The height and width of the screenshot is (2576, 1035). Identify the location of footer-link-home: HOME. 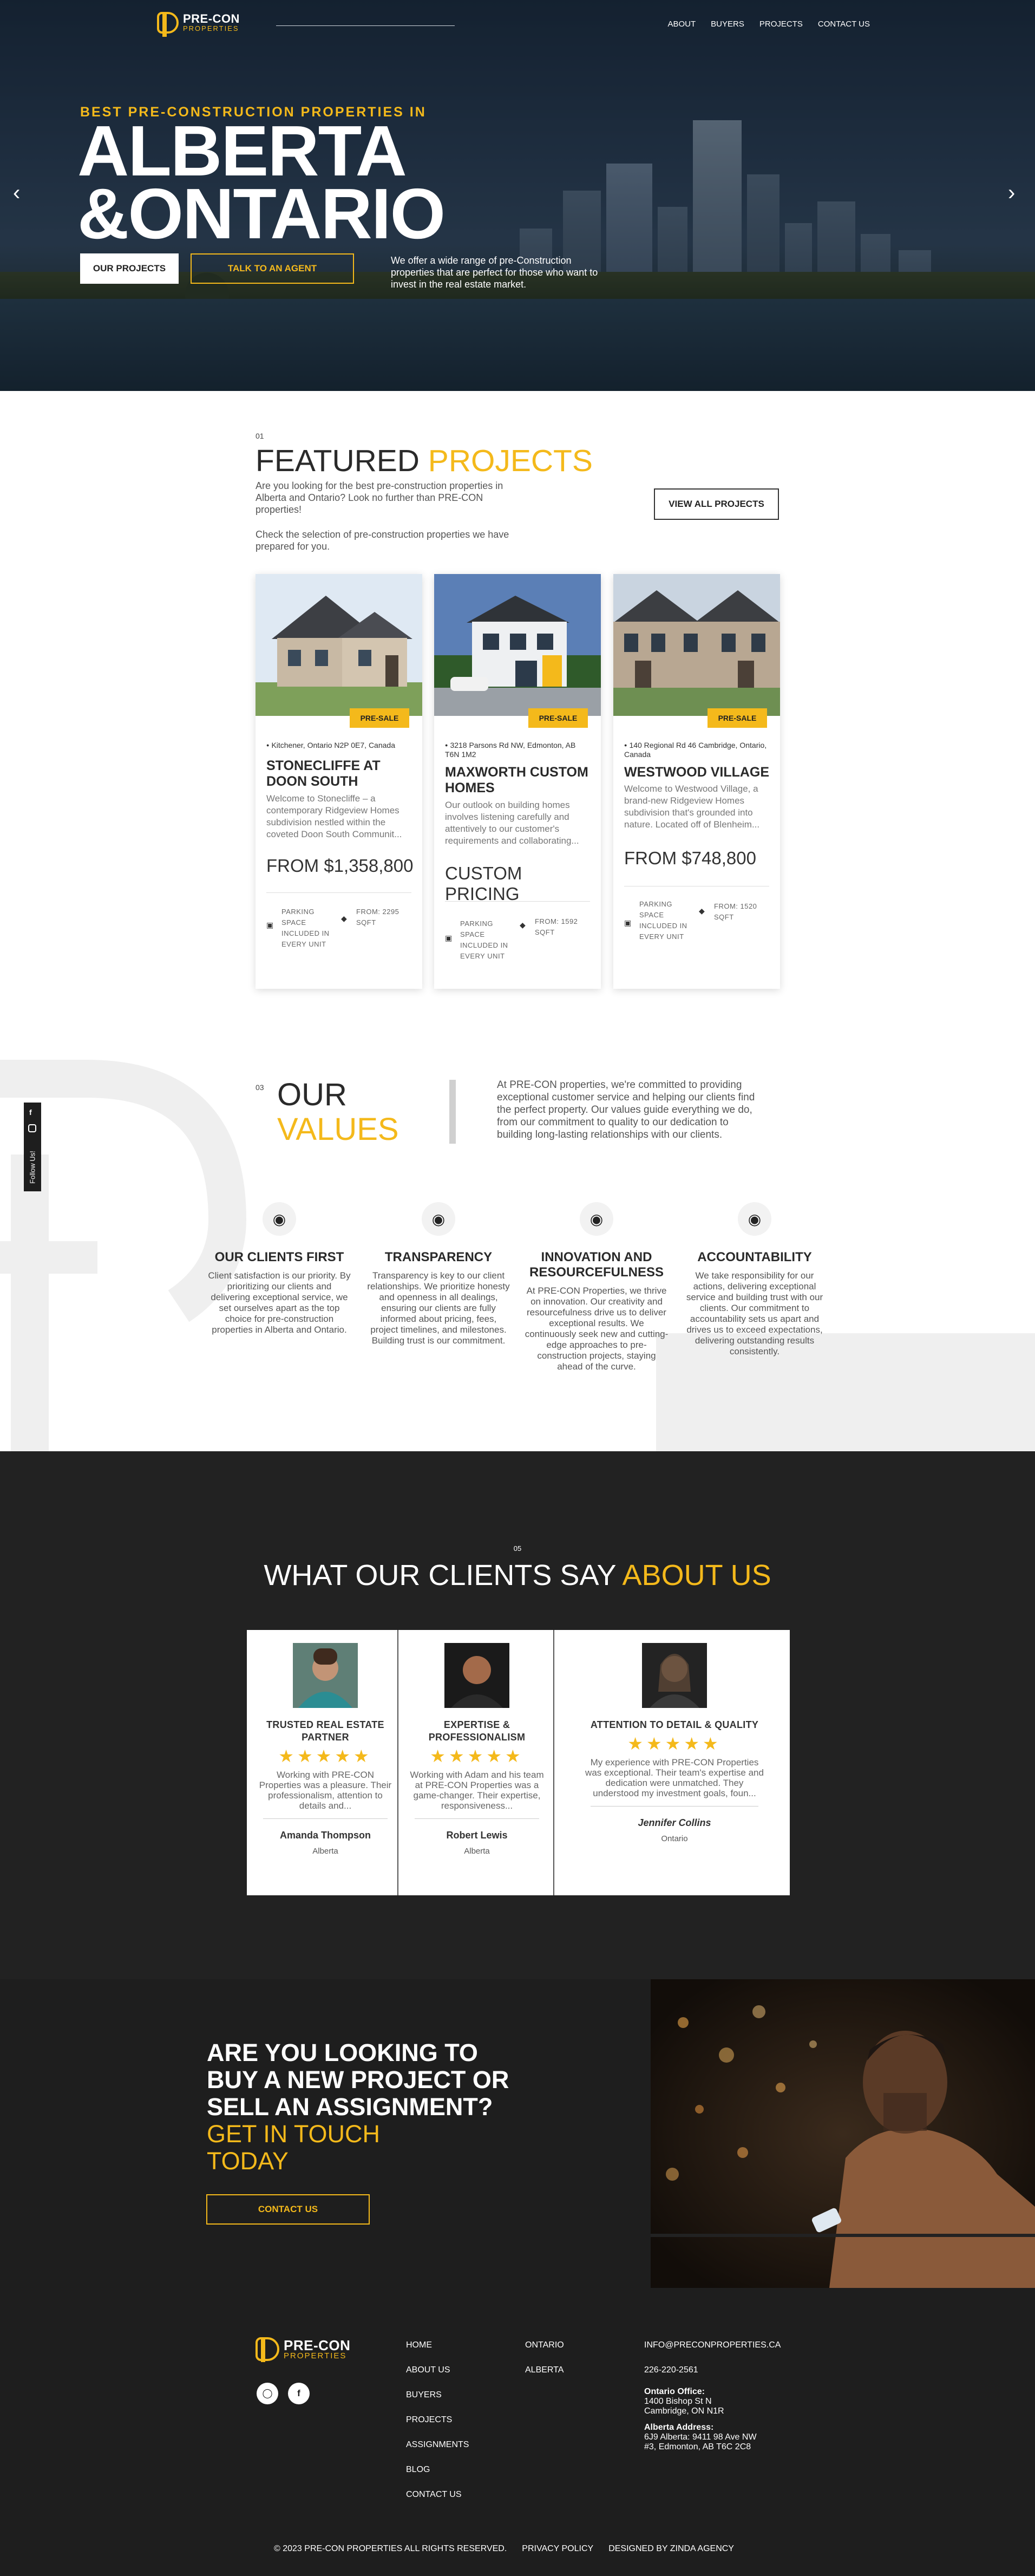
(419, 2345).